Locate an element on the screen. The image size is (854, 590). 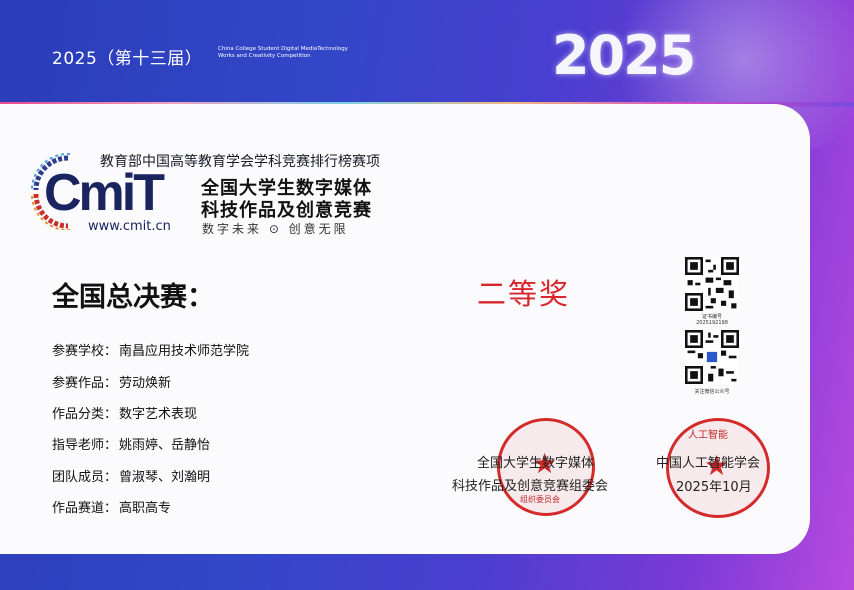
organizer-line-2: 科技作品及创意竞赛组委会 is located at coordinates (530, 486).